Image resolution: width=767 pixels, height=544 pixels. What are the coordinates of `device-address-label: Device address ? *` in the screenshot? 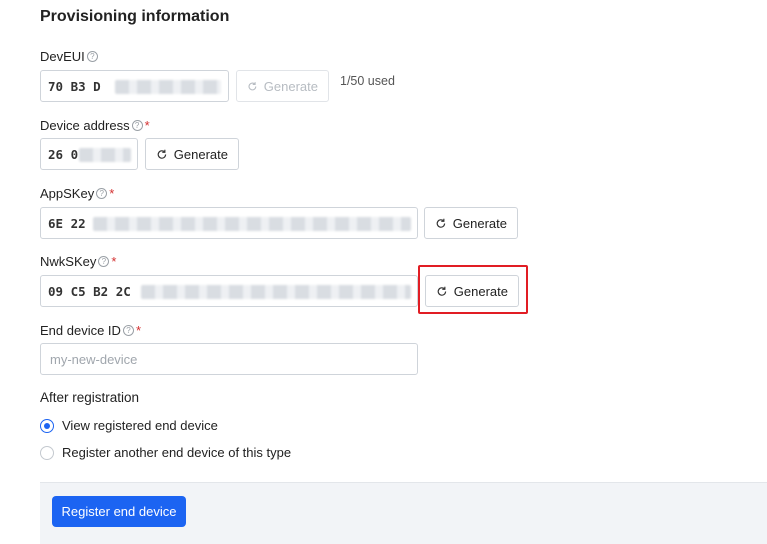 It's located at (95, 125).